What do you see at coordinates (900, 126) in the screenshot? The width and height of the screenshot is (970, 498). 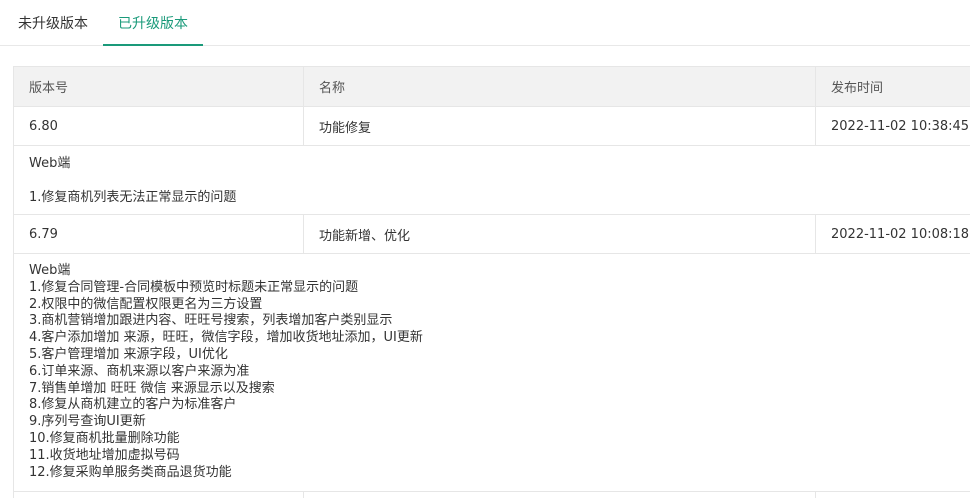 I see `time-cell: 2022-11-02 10:38:45` at bounding box center [900, 126].